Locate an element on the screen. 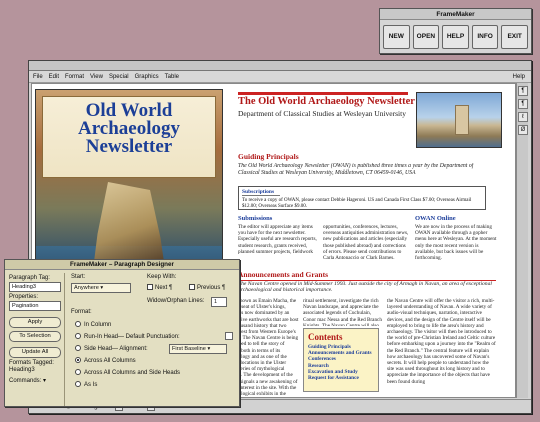 This screenshot has height=422, width=540. tag-label: Paragraph Tag: is located at coordinates (29, 278).